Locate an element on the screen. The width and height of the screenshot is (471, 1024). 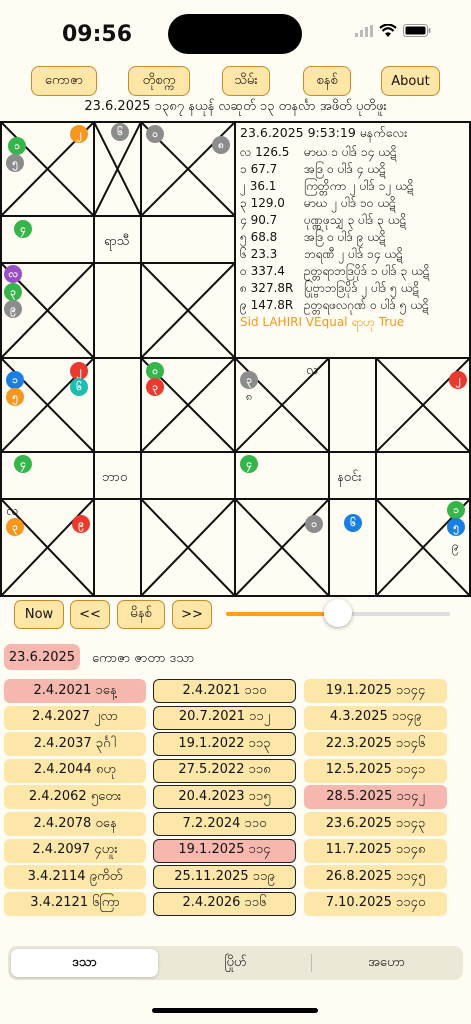
bhava-label: ဘာဝ is located at coordinates (115, 477).